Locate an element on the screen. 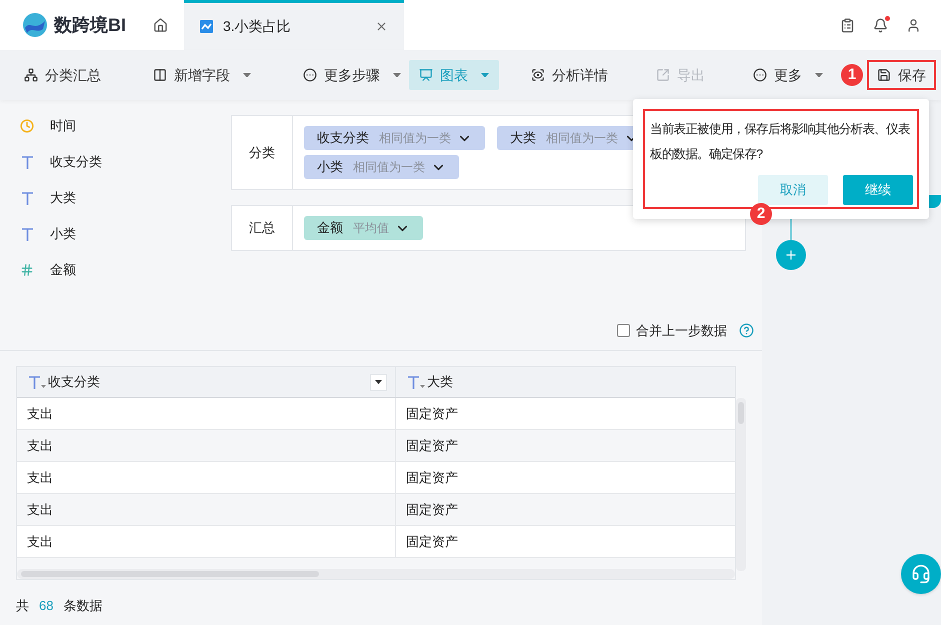 Image resolution: width=941 pixels, height=625 pixels. app-name: 数跨境BI is located at coordinates (90, 25).